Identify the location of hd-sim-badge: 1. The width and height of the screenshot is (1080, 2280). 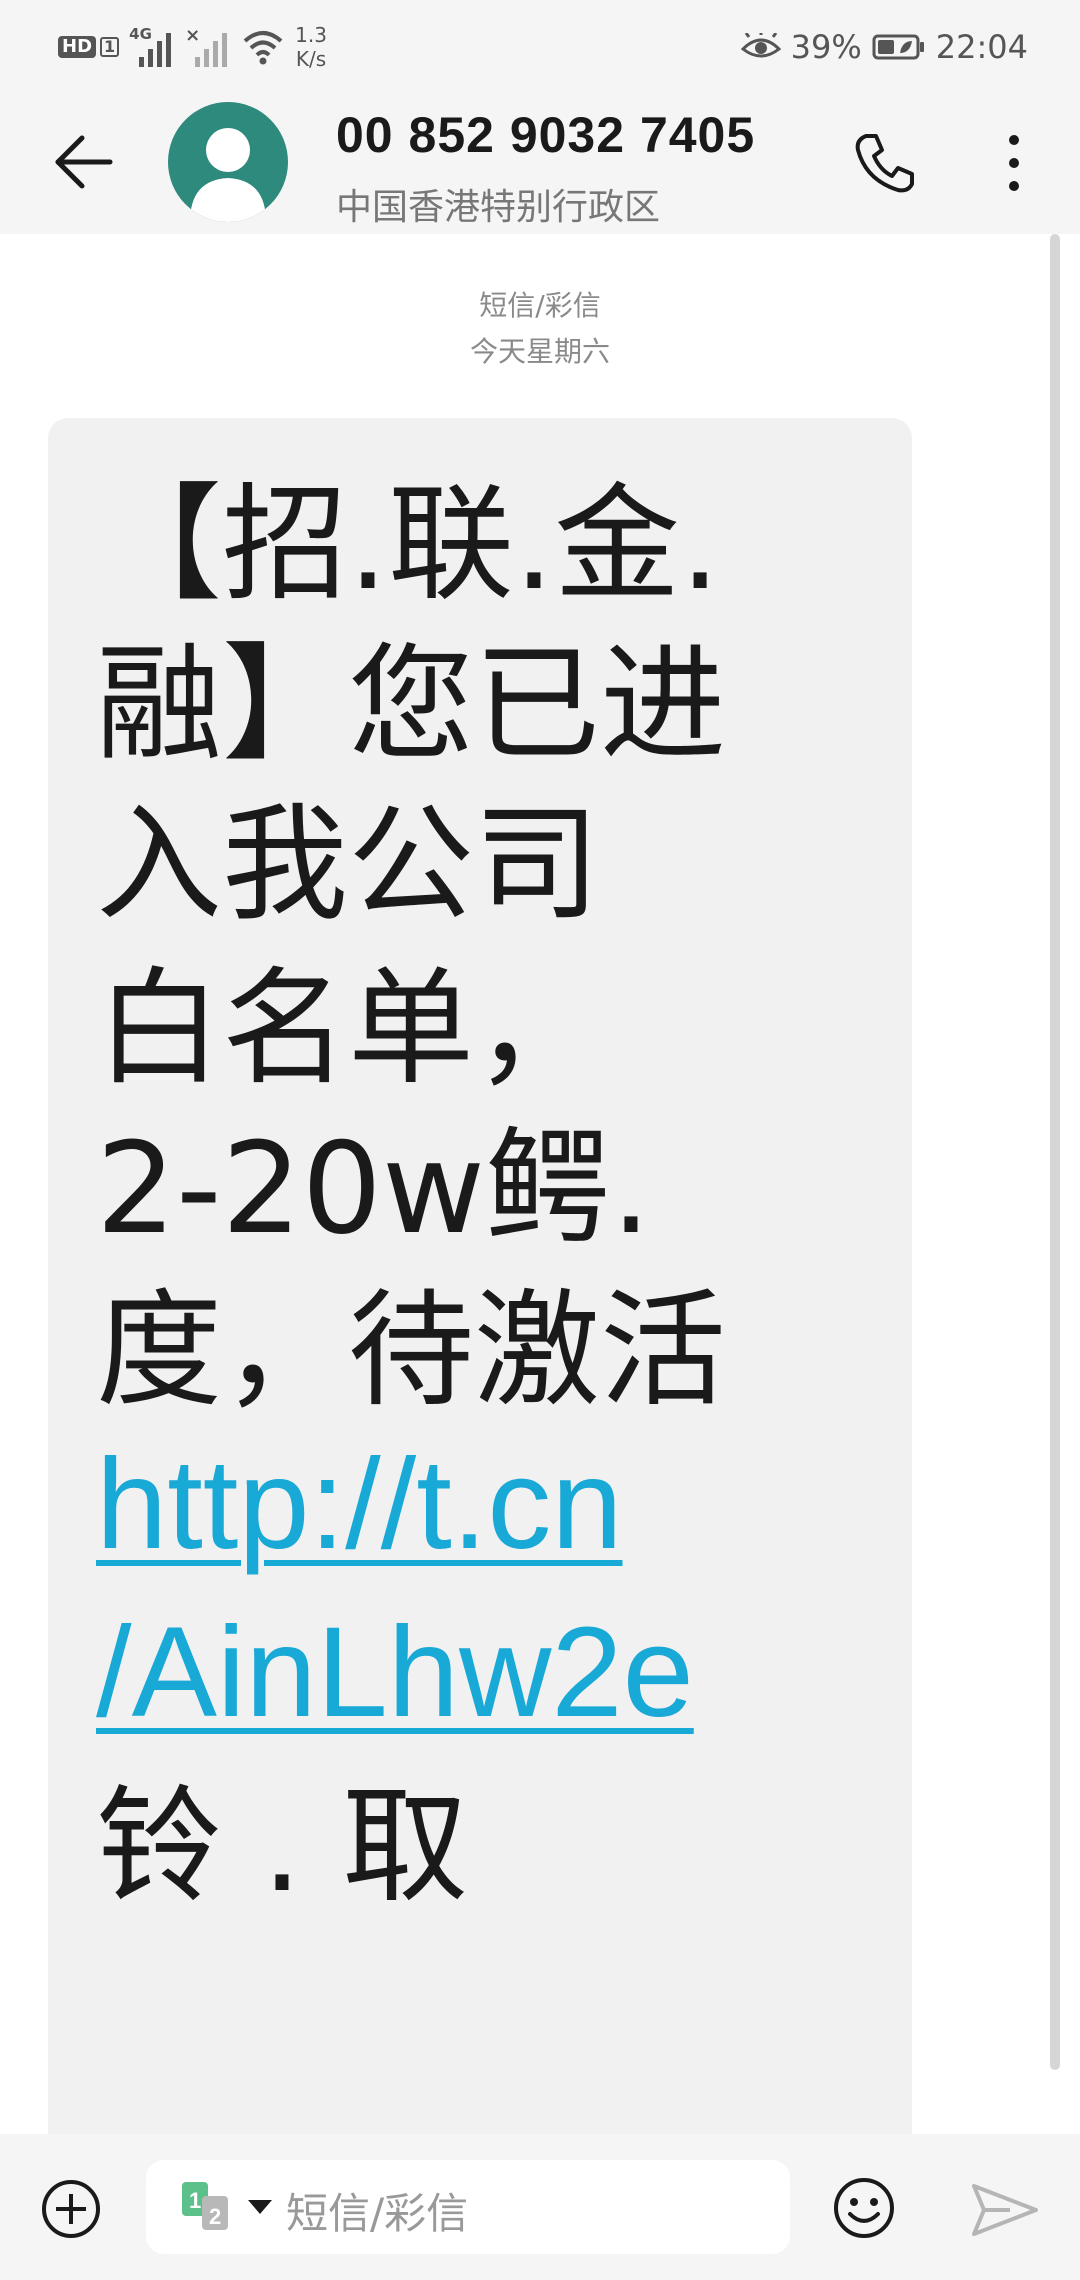
(110, 47).